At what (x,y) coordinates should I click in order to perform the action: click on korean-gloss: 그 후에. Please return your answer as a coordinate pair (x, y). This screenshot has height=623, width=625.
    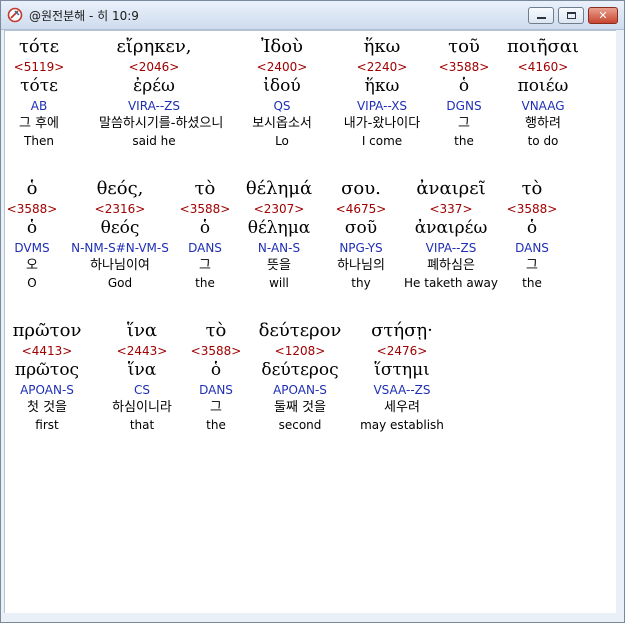
    Looking at the image, I should click on (38, 123).